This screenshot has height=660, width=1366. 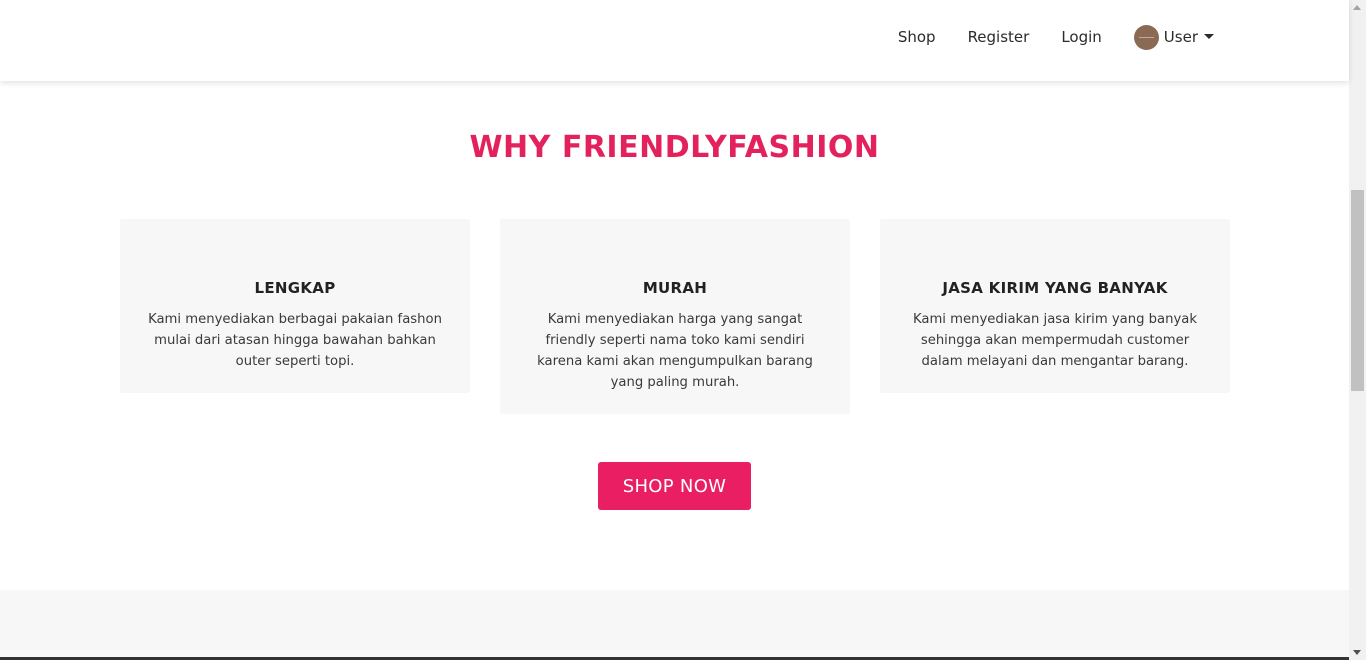 I want to click on user-avatar-icon, so click(x=1146, y=37).